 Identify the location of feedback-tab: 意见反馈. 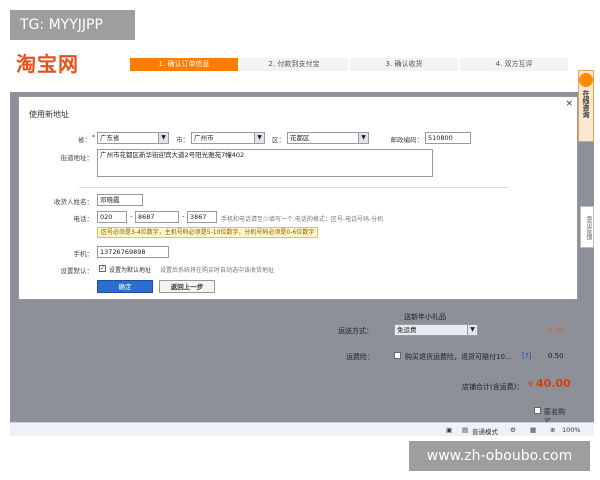
(587, 227).